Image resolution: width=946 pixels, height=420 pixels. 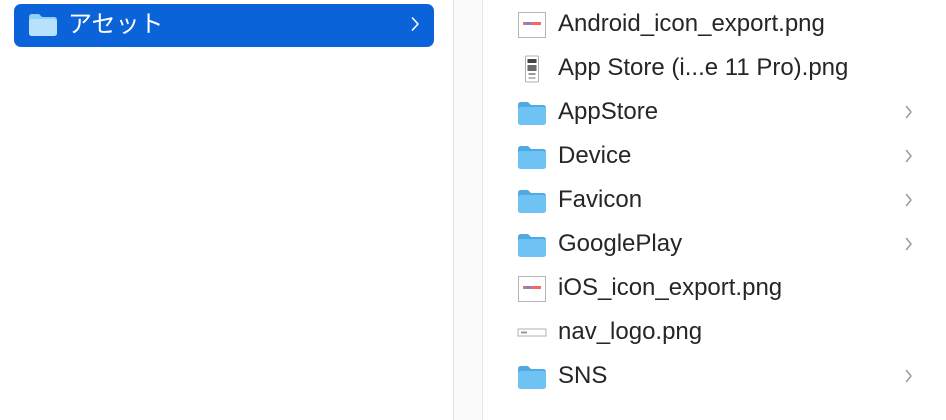 I want to click on folder-item-appstore: AppStore, so click(x=714, y=113).